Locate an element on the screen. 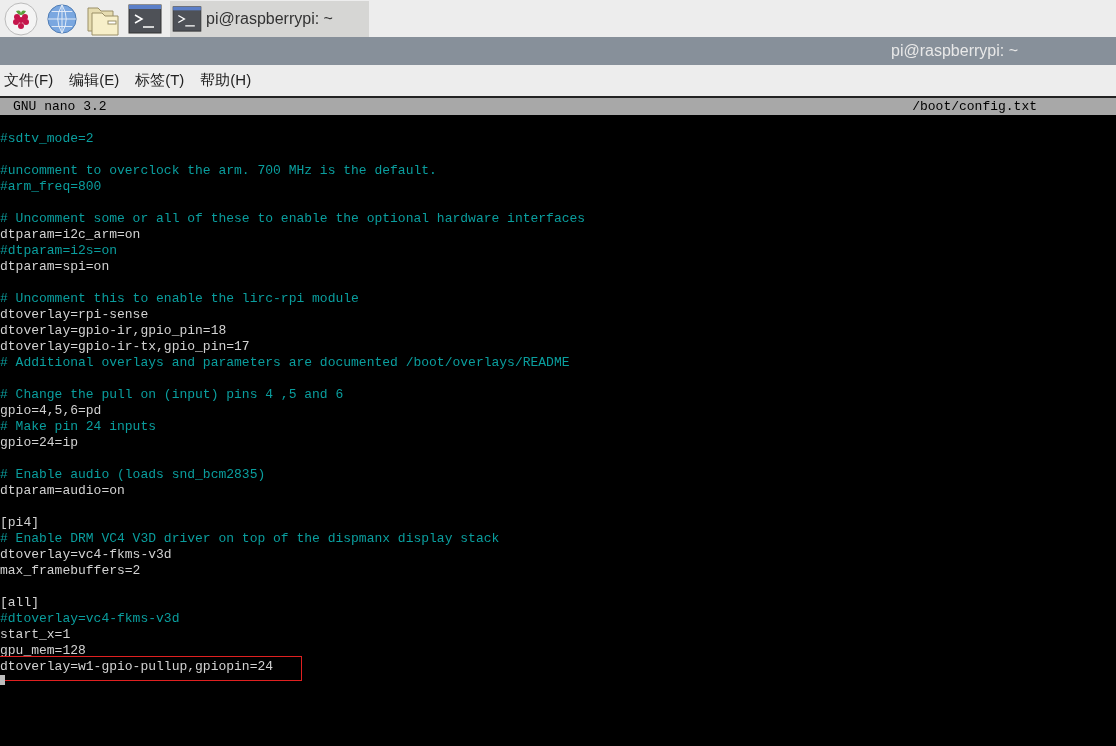  comment-line: #sdtv_mode=2 is located at coordinates (47, 139).